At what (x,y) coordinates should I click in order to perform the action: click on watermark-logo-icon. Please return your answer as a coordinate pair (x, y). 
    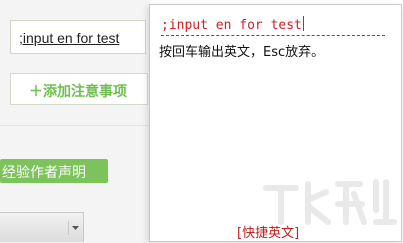
    Looking at the image, I should click on (330, 202).